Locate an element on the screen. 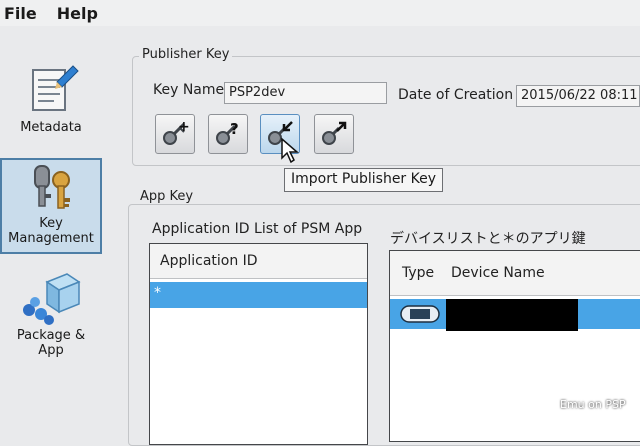 The image size is (640, 446). app-id-row-value: * is located at coordinates (157, 293).